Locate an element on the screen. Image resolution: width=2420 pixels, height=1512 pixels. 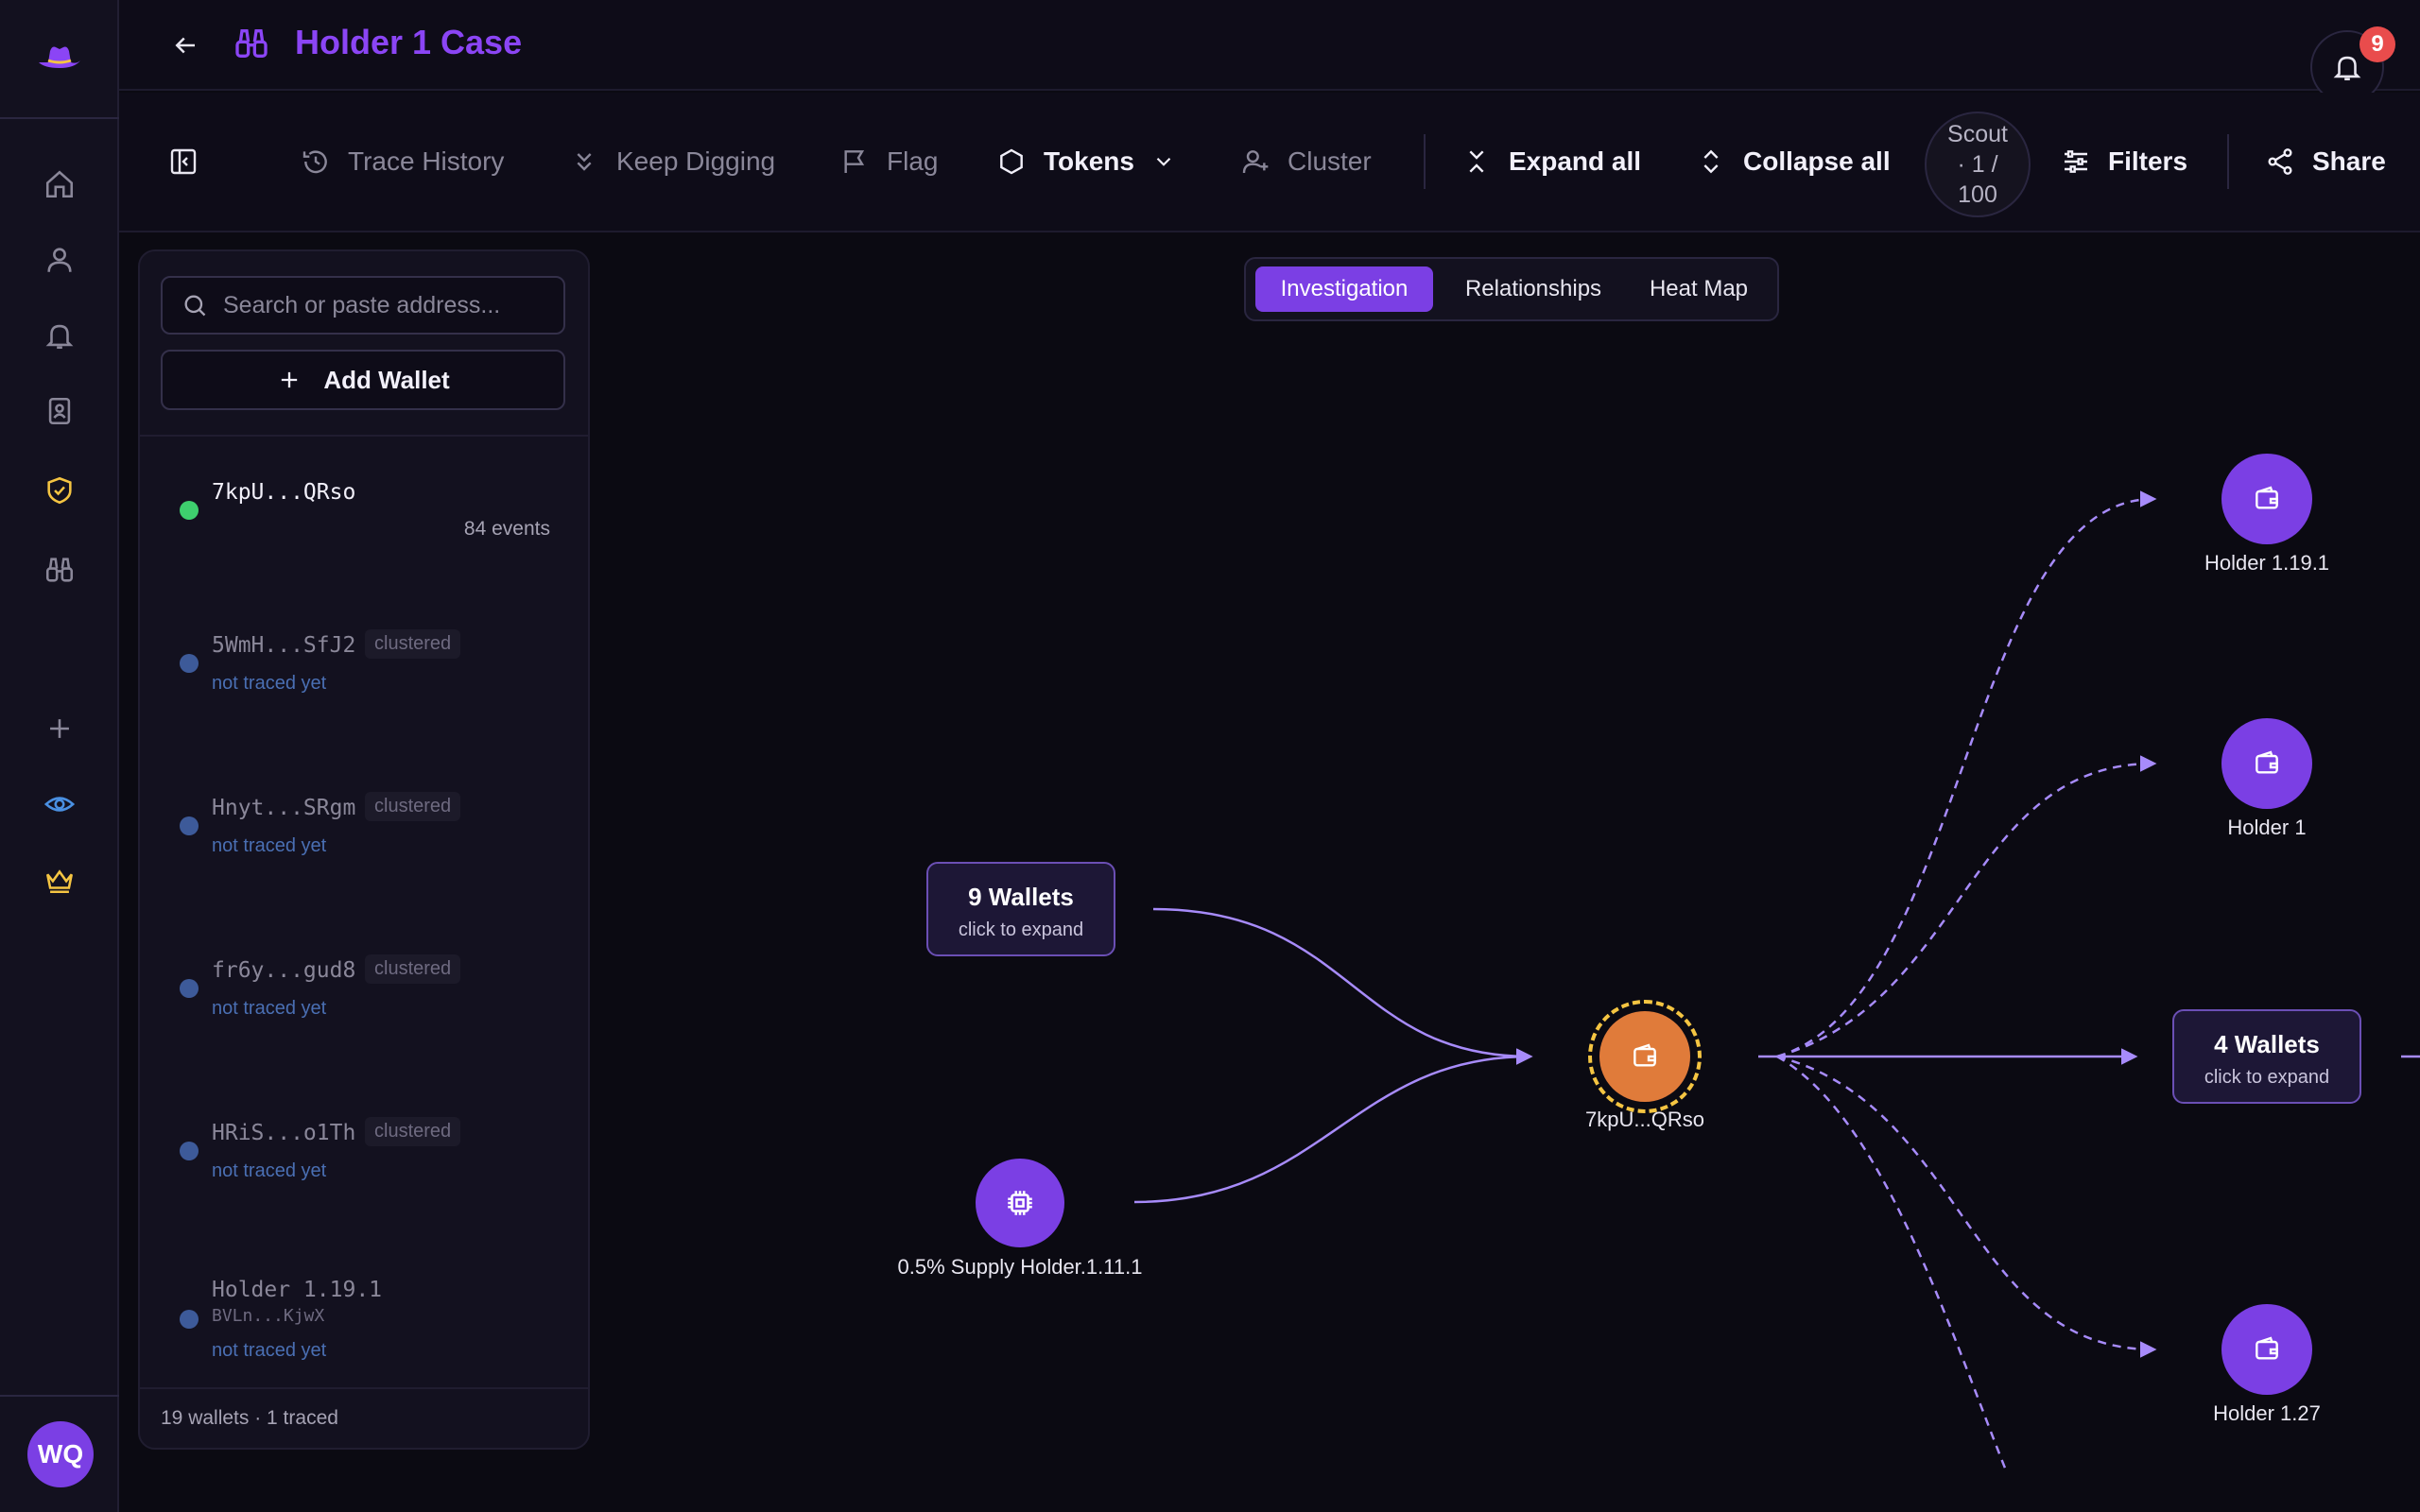
wallet-address: fr6y...gud8 is located at coordinates (284, 970).